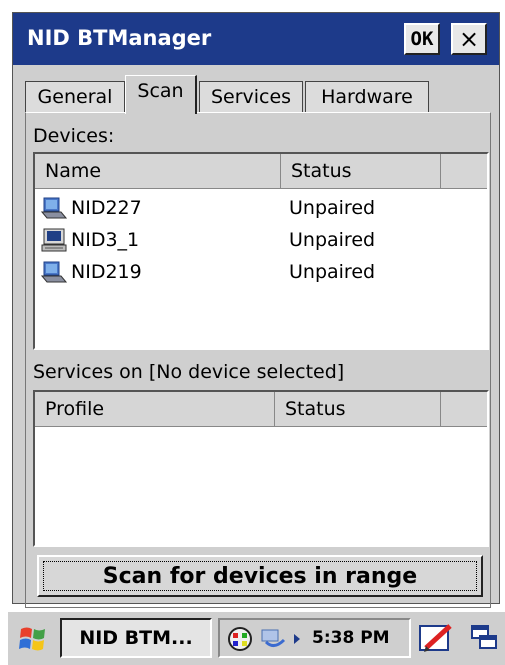  What do you see at coordinates (469, 39) in the screenshot?
I see `close-button: ×` at bounding box center [469, 39].